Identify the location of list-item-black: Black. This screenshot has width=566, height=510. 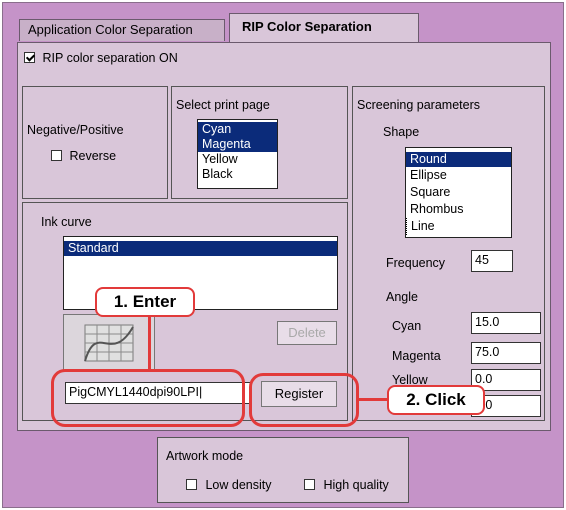
(237, 174).